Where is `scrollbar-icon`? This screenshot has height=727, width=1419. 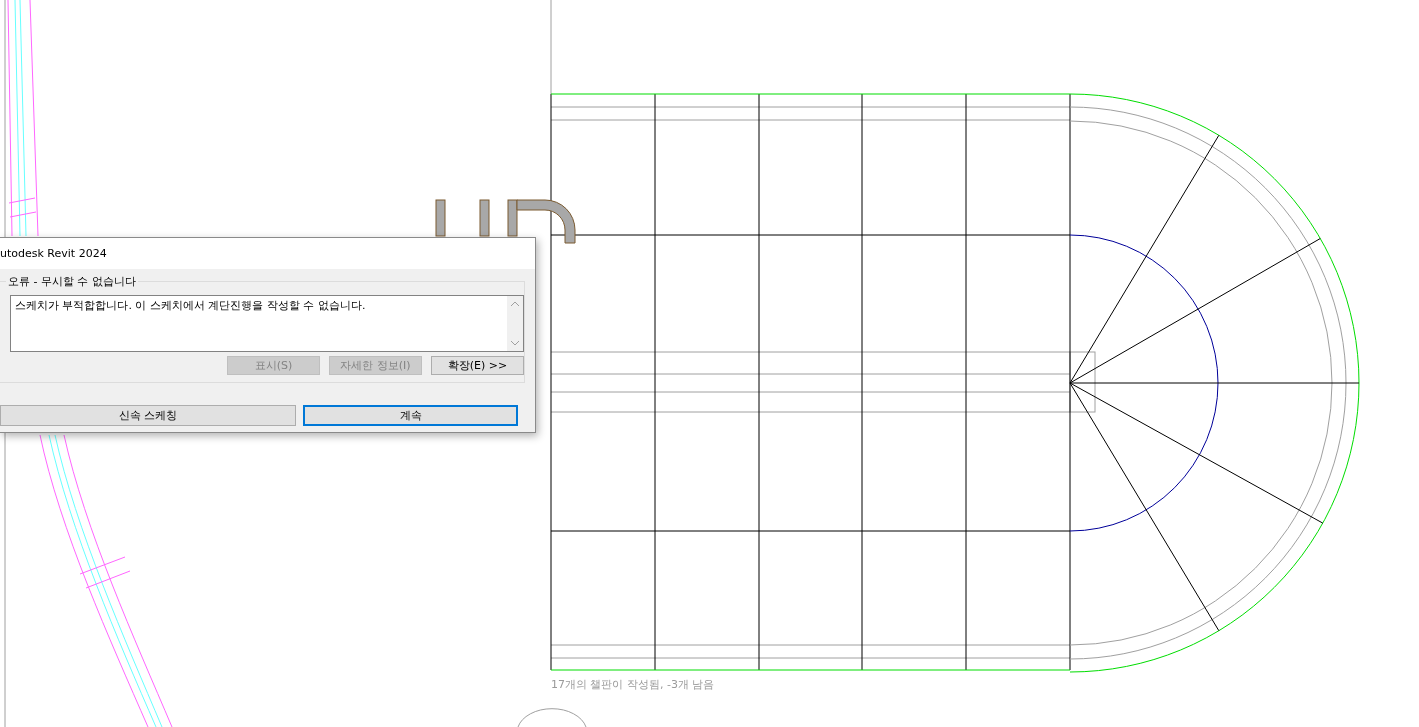 scrollbar-icon is located at coordinates (515, 323).